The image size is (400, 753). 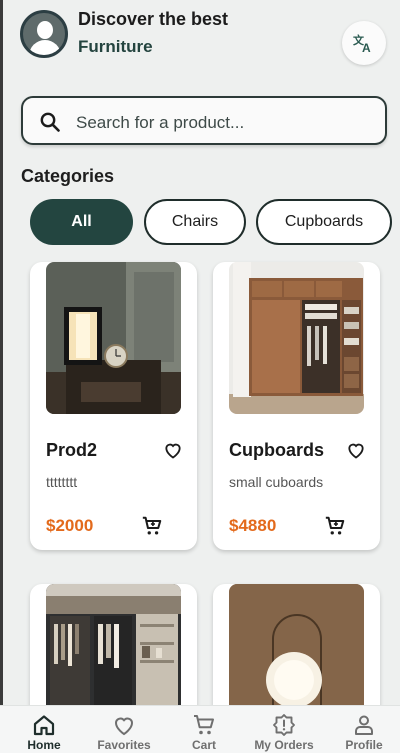 I want to click on search-icon, so click(x=50, y=122).